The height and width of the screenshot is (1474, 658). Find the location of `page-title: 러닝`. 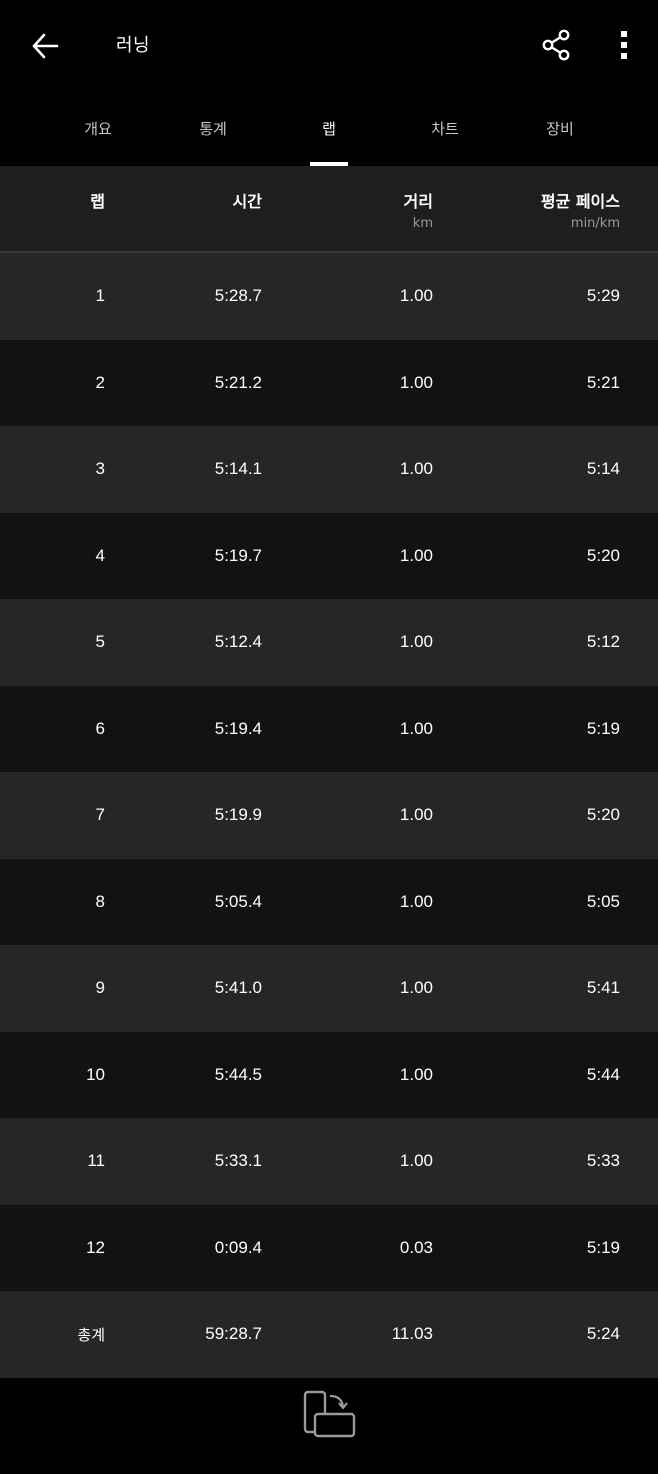

page-title: 러닝 is located at coordinates (133, 45).